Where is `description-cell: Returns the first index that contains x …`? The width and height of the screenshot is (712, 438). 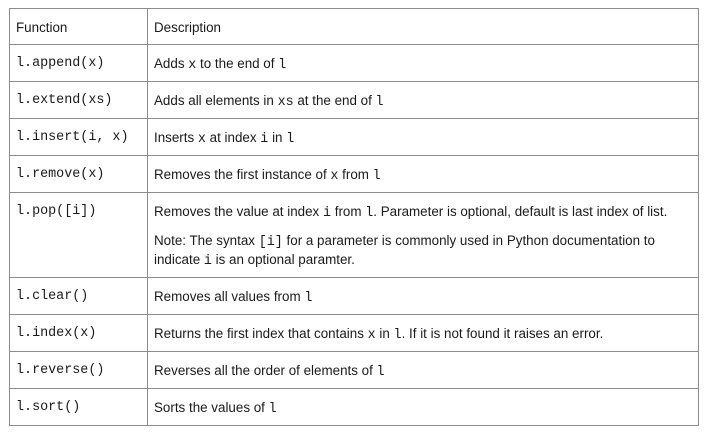 description-cell: Returns the first index that contains x … is located at coordinates (423, 333).